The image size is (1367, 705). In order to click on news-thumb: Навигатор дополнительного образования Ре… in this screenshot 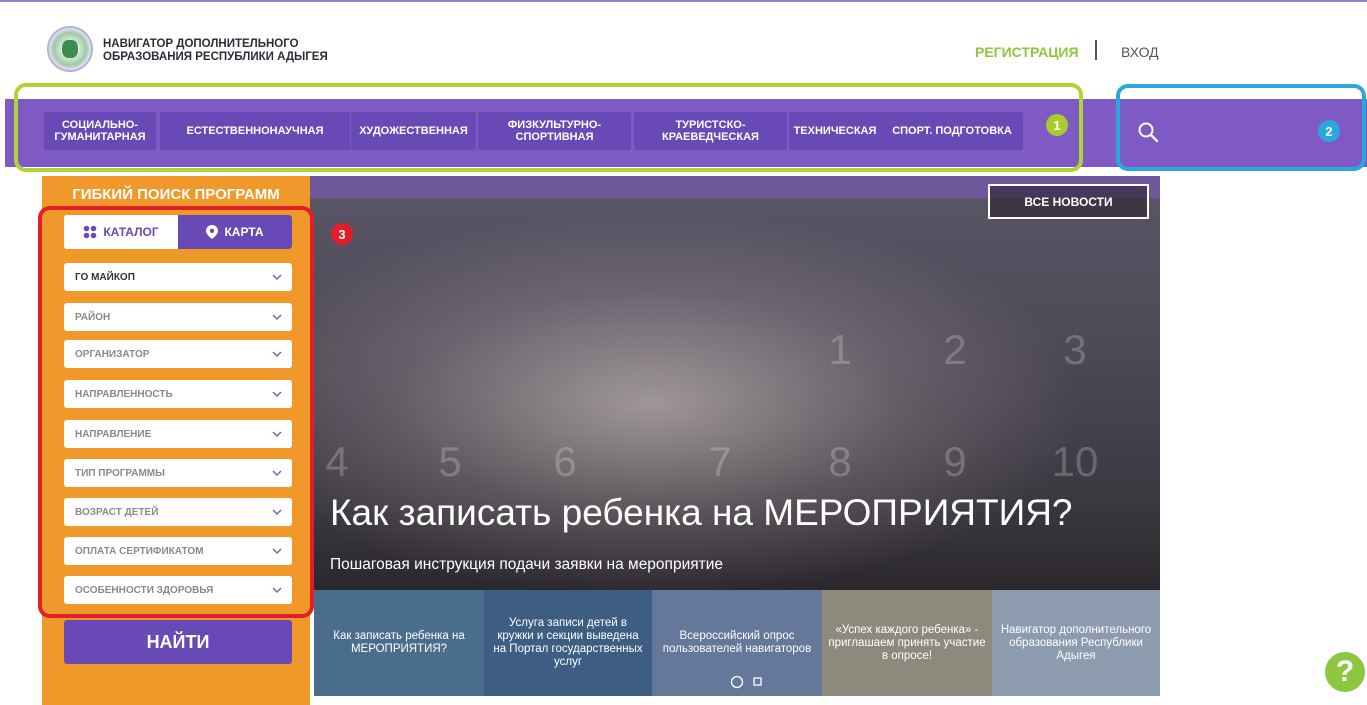, I will do `click(1076, 643)`.